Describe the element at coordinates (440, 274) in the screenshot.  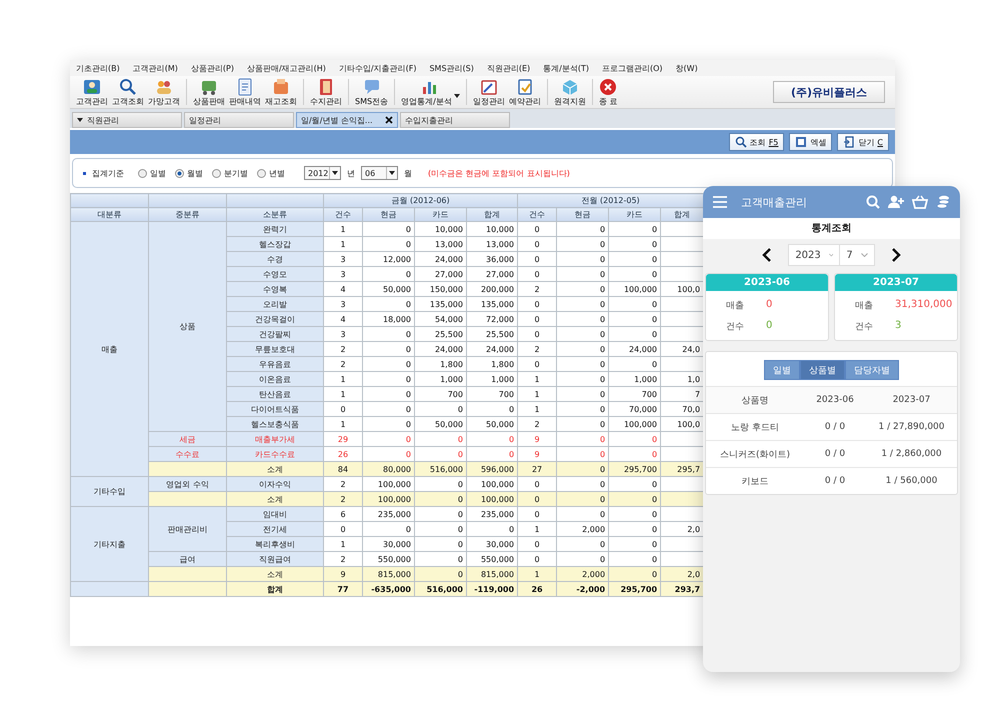
I see `table-cell: 27,000` at that location.